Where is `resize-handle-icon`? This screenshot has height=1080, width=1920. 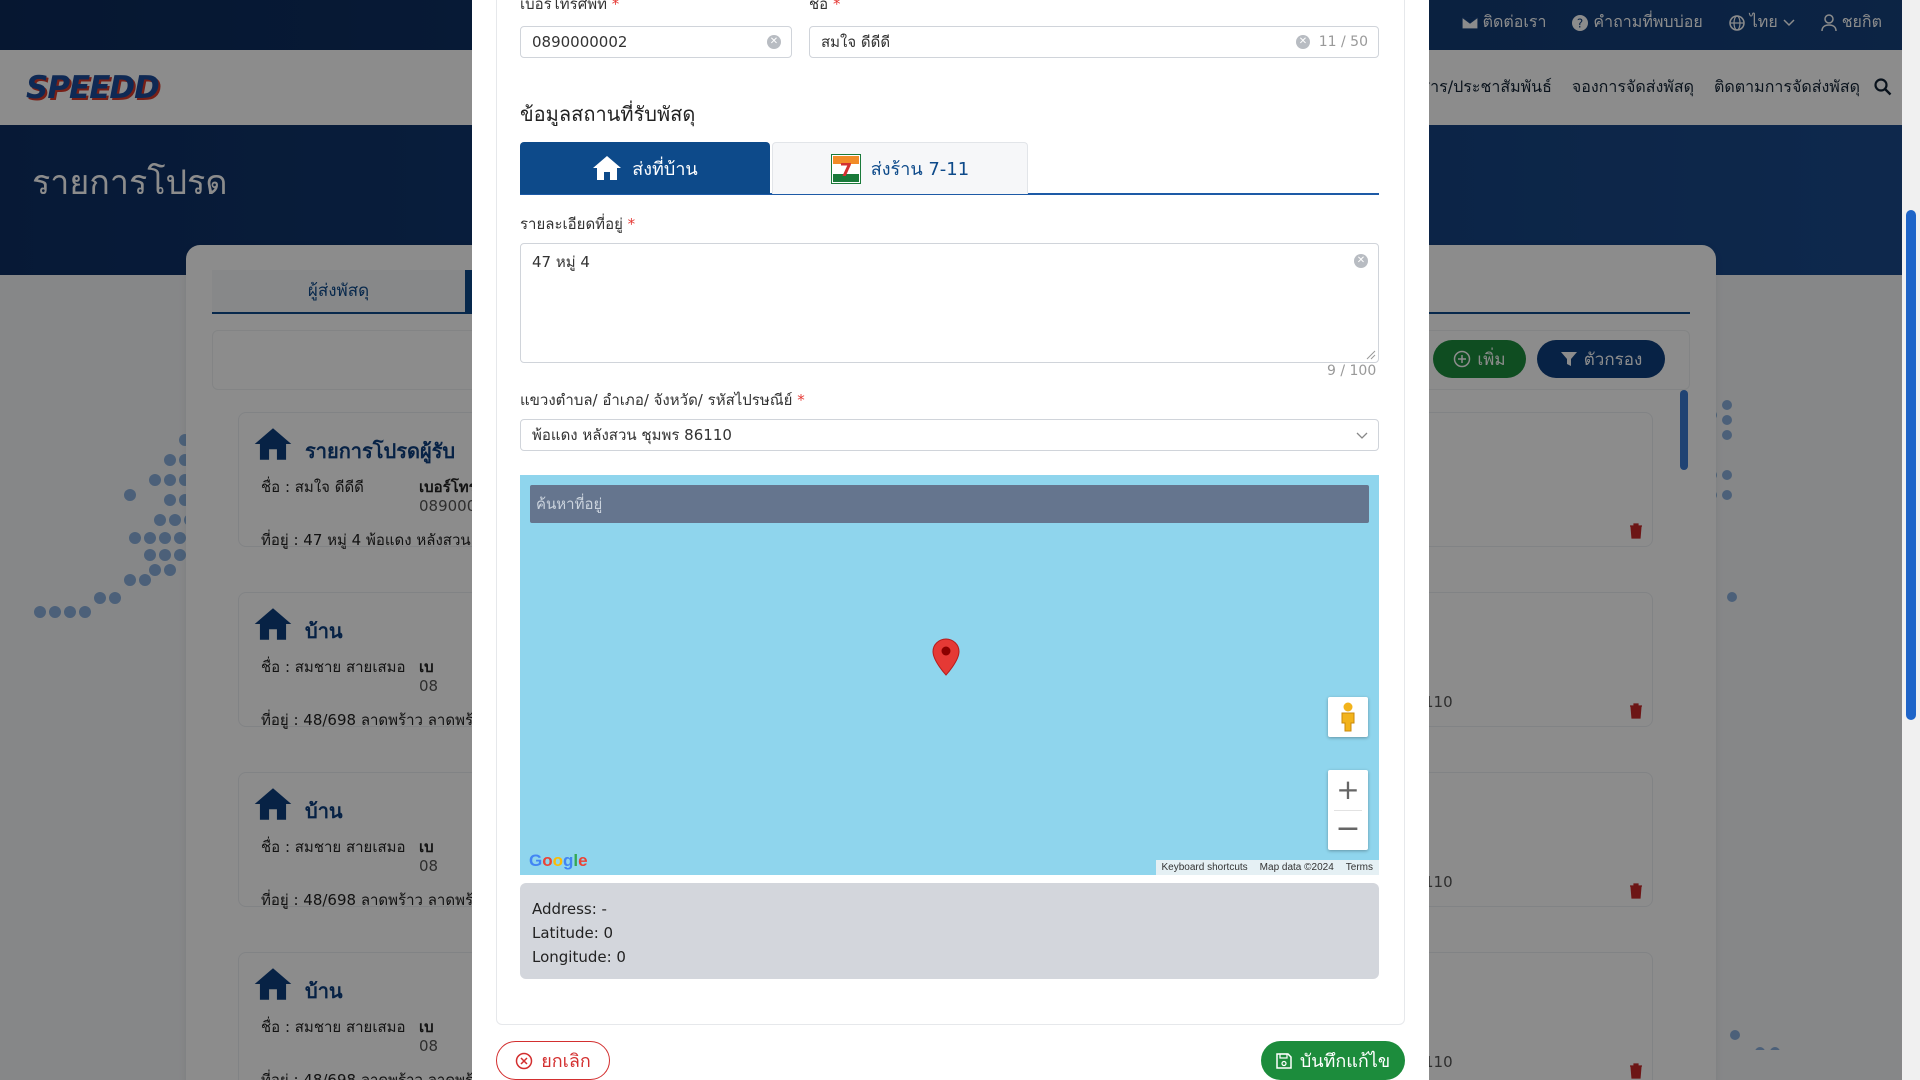 resize-handle-icon is located at coordinates (1371, 355).